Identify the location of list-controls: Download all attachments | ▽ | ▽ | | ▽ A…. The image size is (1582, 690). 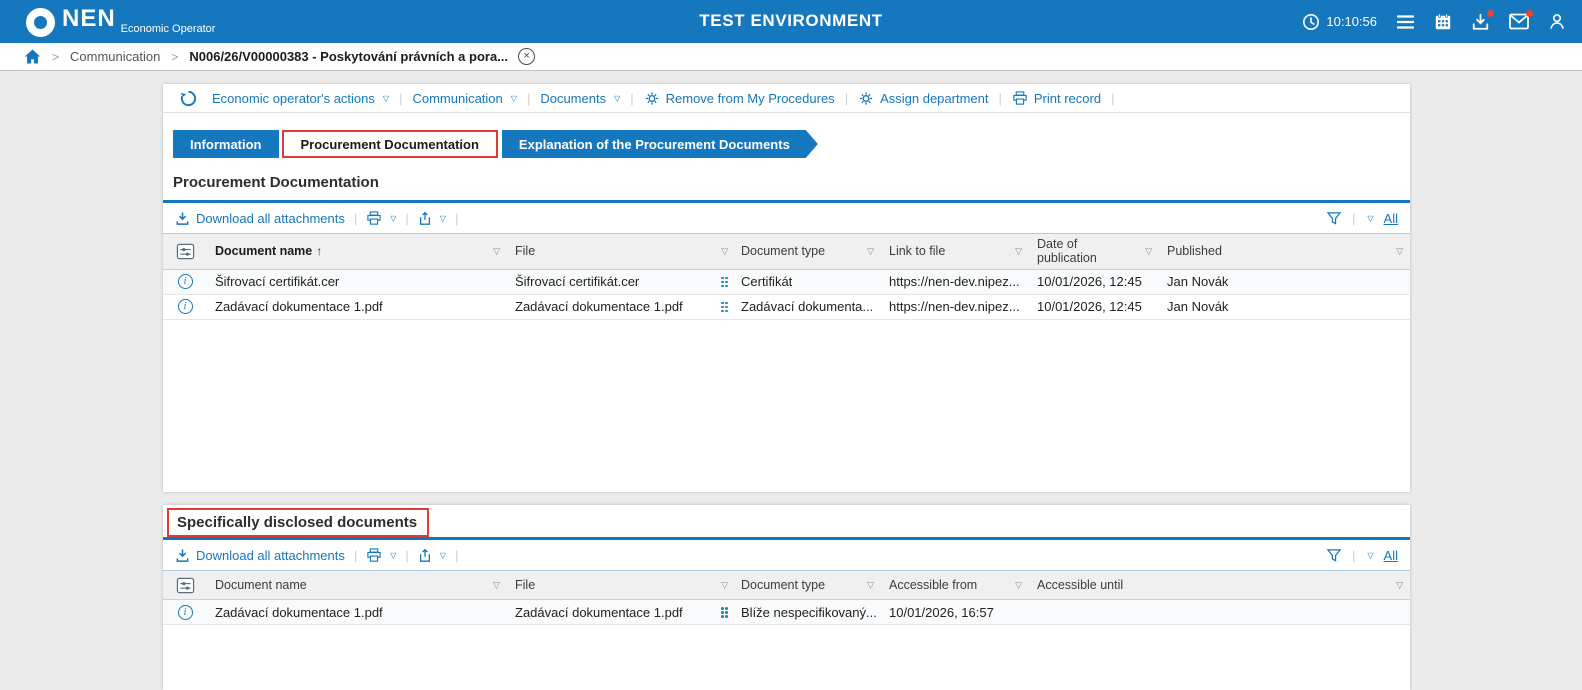
(786, 555).